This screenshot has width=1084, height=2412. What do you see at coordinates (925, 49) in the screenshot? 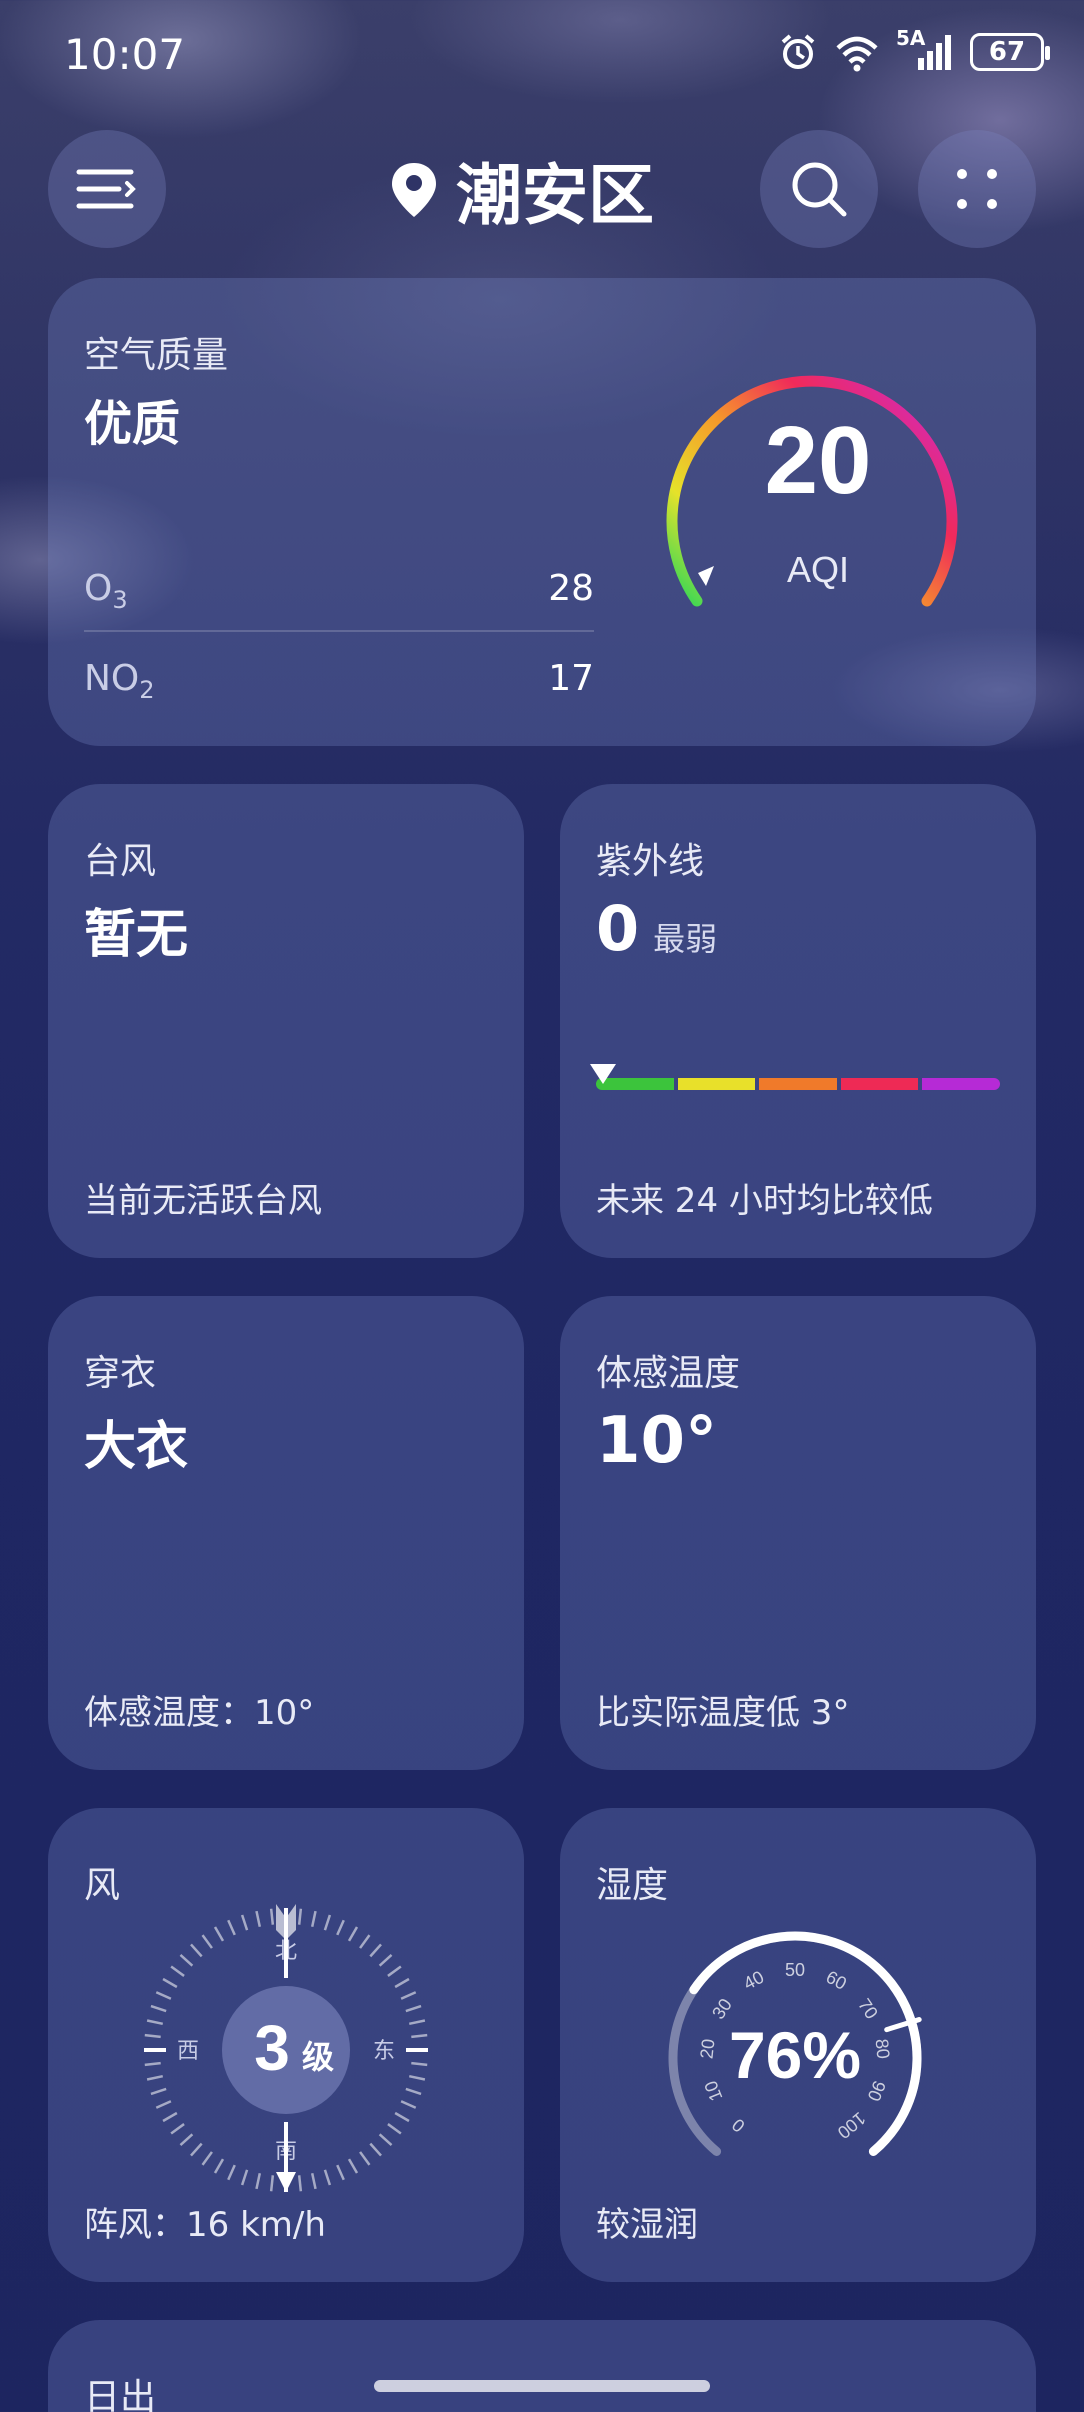
I see `signal-icon: 5A` at bounding box center [925, 49].